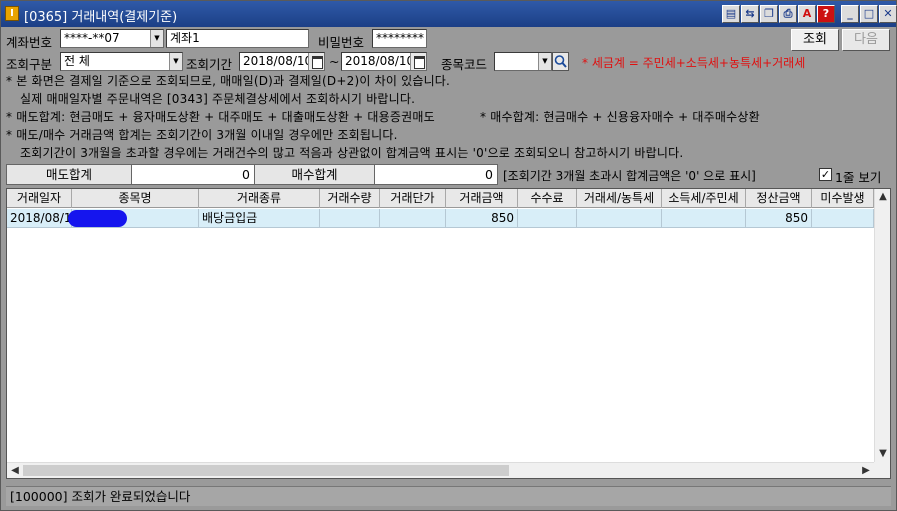  Describe the element at coordinates (629, 176) in the screenshot. I see `summary-notice: [조회기간 3개월 초과시 합계금액은 '0' 으로 표시]` at that location.